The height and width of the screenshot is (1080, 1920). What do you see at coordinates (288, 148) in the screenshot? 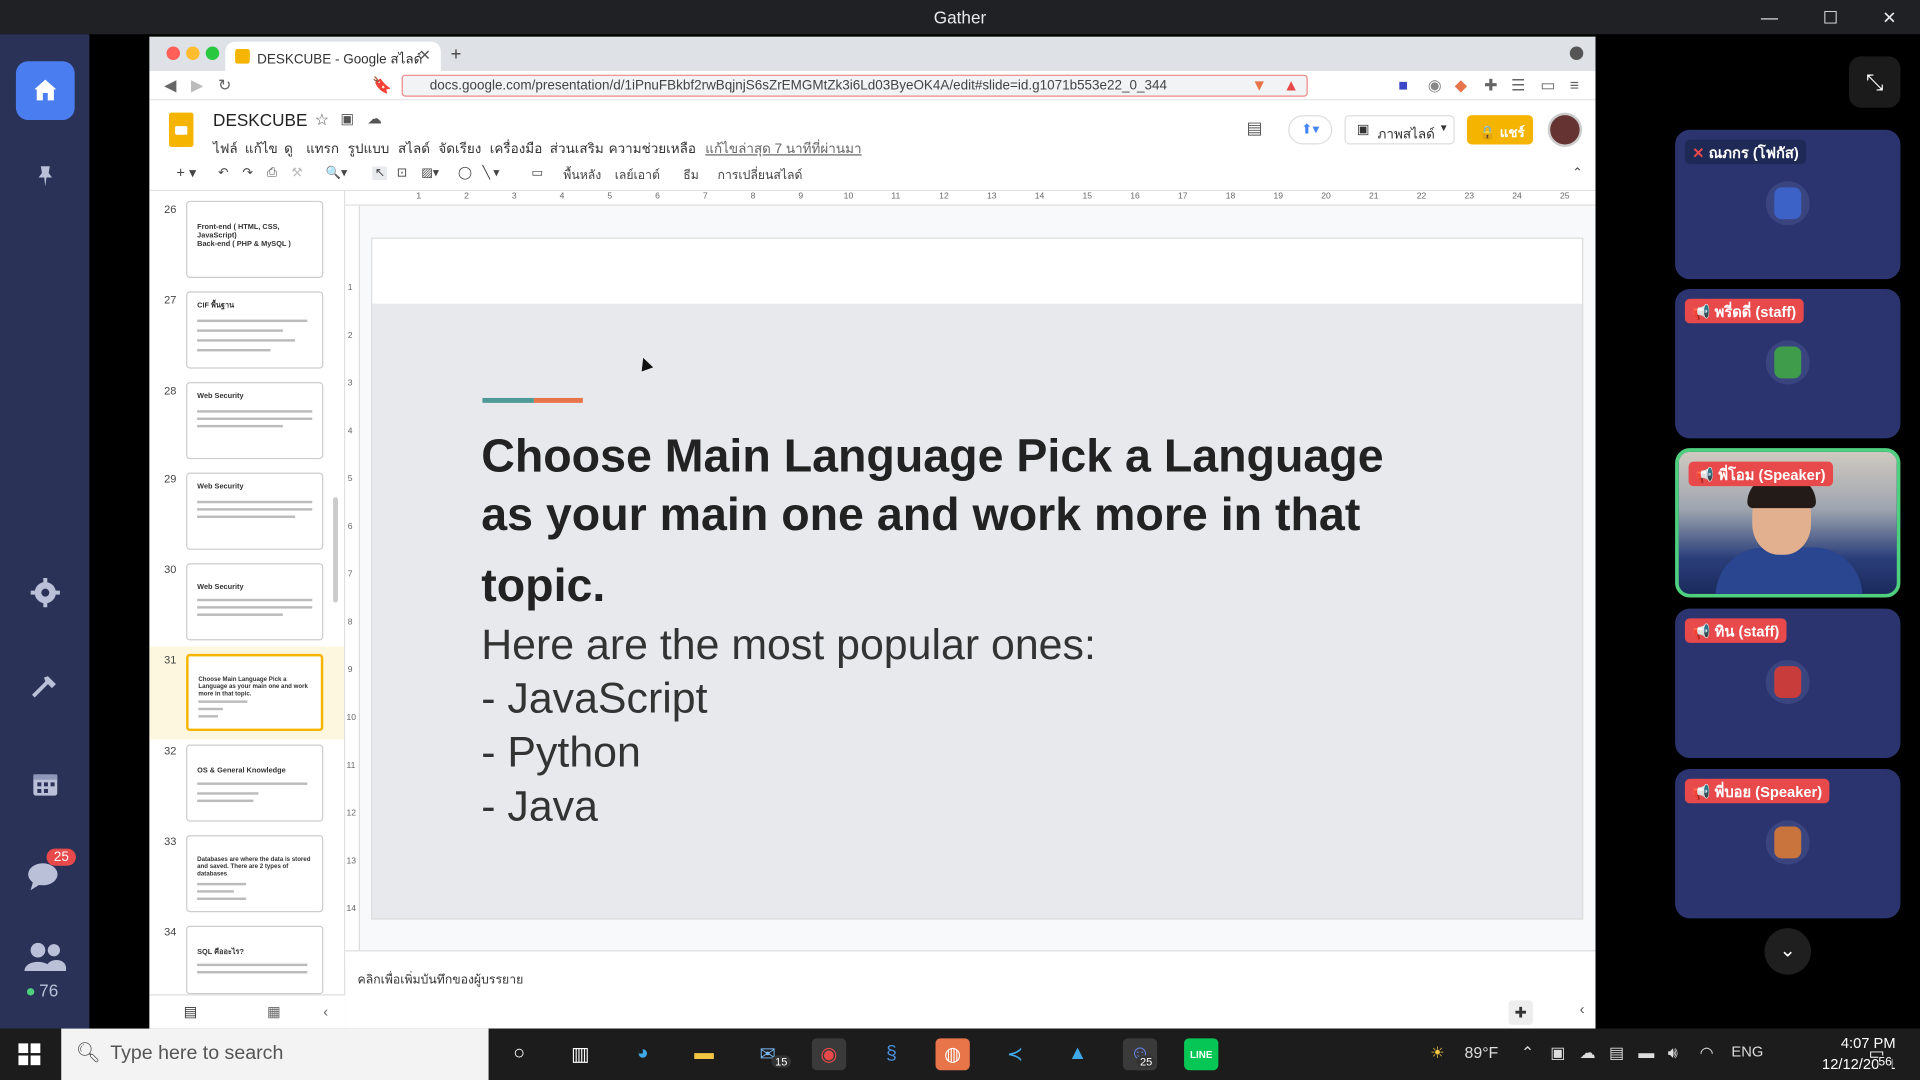
I see `menu-view: ดู` at bounding box center [288, 148].